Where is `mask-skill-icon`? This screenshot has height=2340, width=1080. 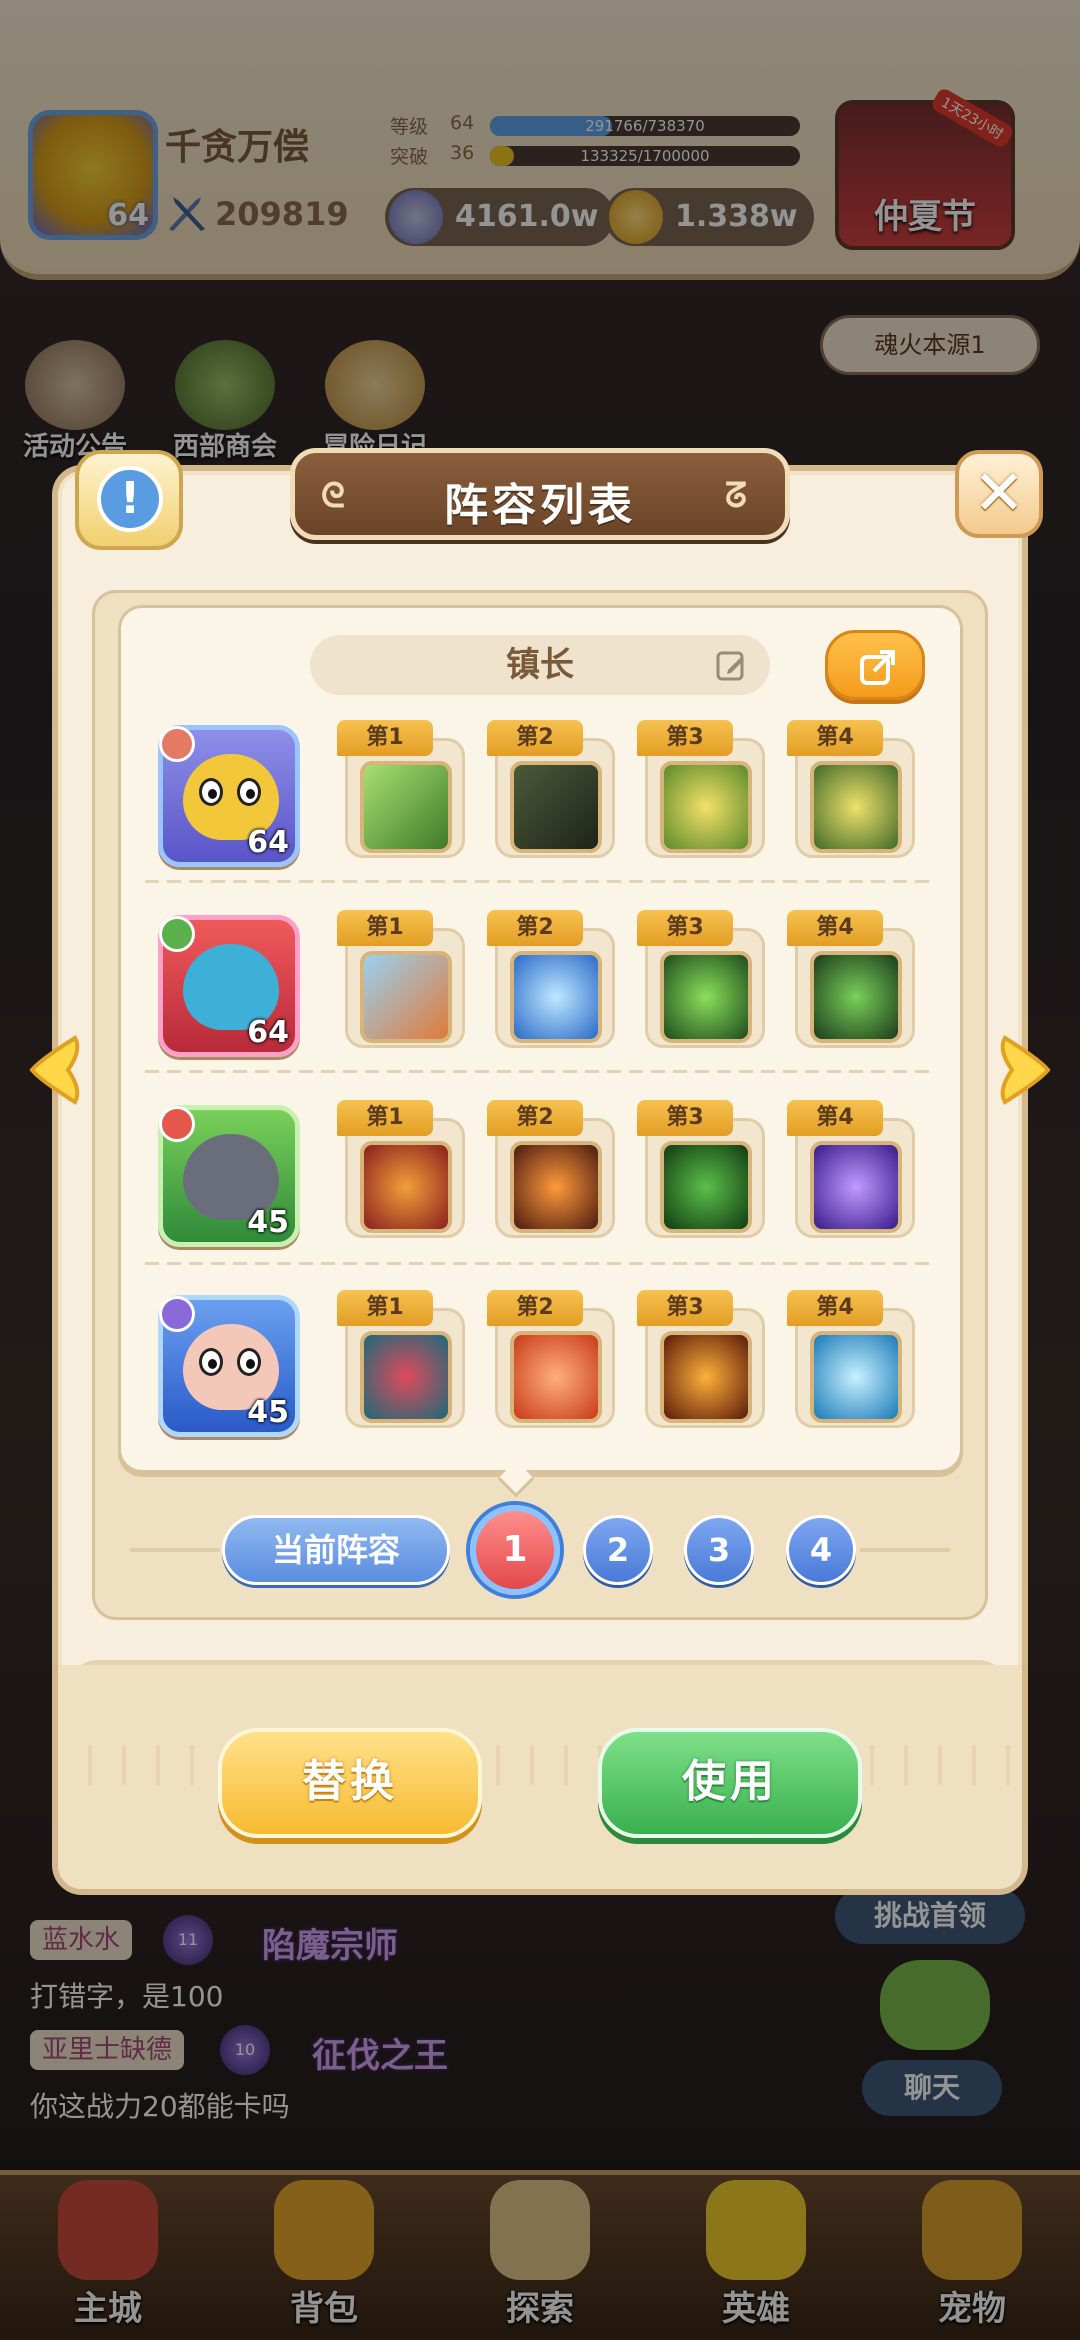 mask-skill-icon is located at coordinates (406, 1377).